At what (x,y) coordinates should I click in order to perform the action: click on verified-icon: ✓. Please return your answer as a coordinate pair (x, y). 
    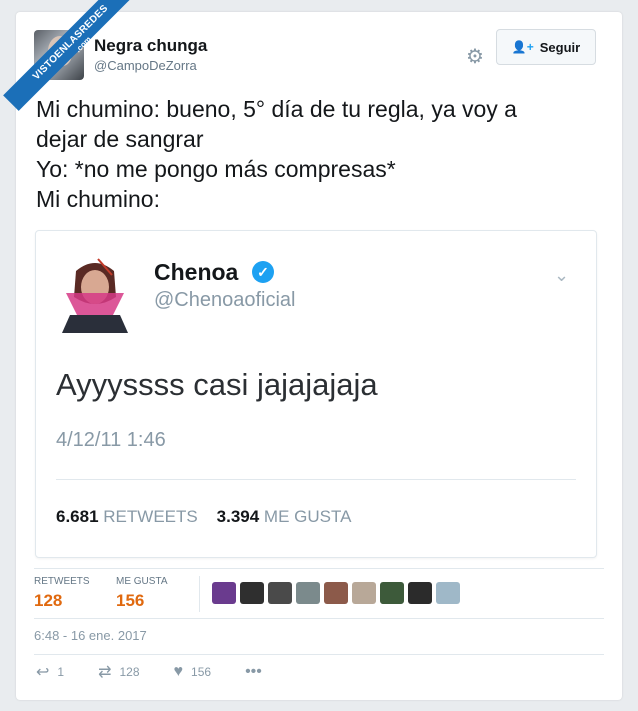
    Looking at the image, I should click on (263, 272).